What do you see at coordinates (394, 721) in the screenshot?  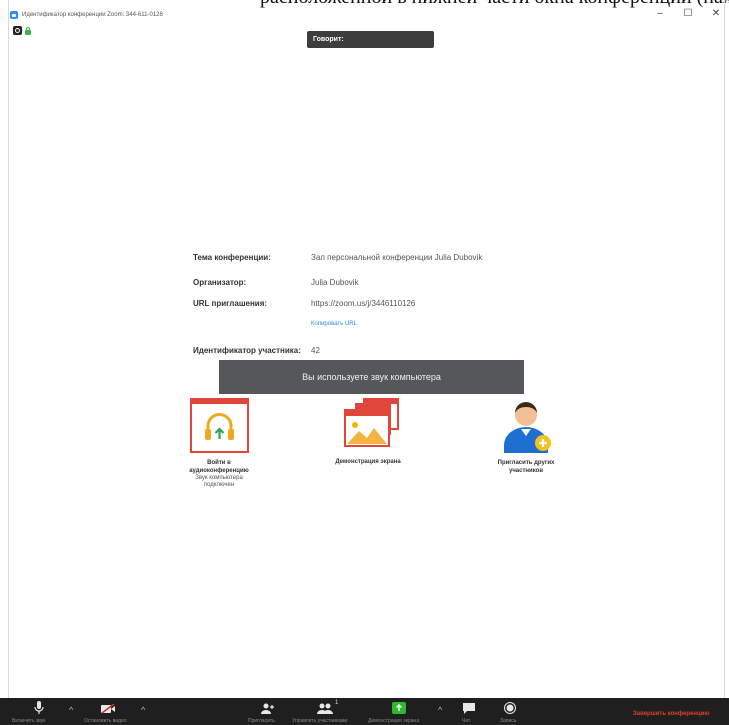 I see `share-caption: Демонстрация экрана` at bounding box center [394, 721].